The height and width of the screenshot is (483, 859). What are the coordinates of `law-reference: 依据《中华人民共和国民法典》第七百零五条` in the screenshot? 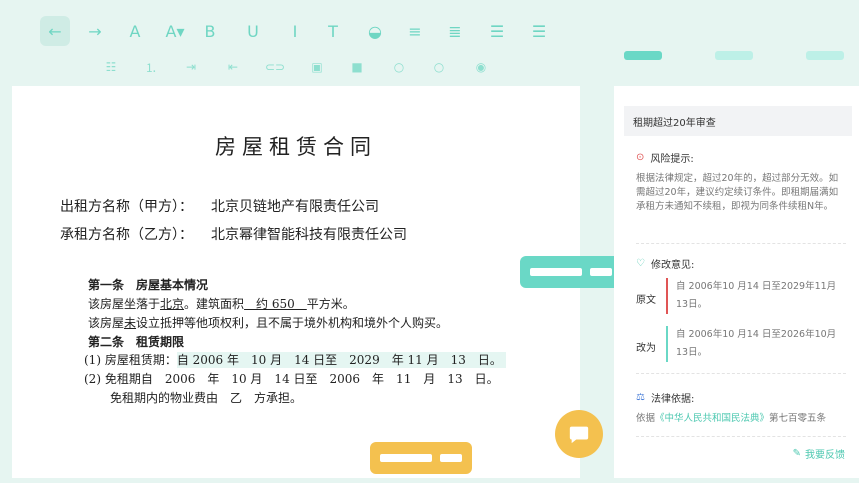 It's located at (741, 419).